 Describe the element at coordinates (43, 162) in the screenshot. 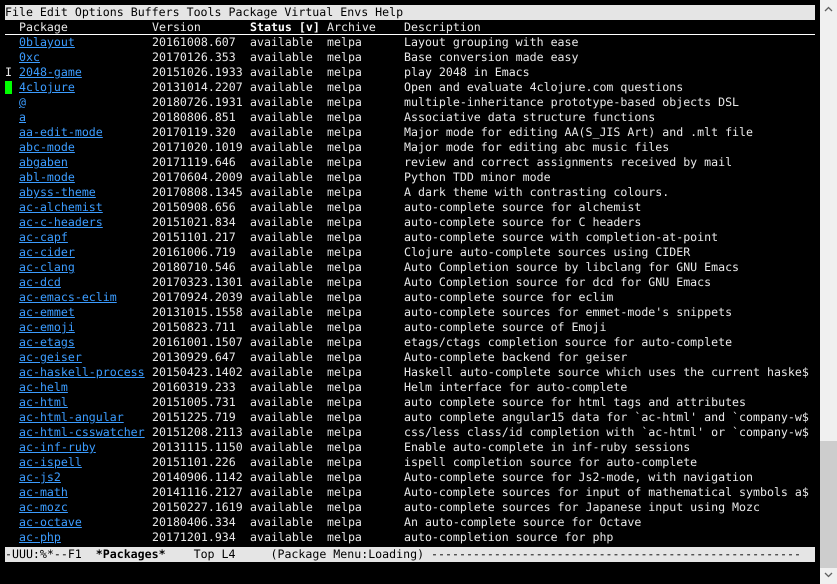

I see `package-link: abgaben` at that location.